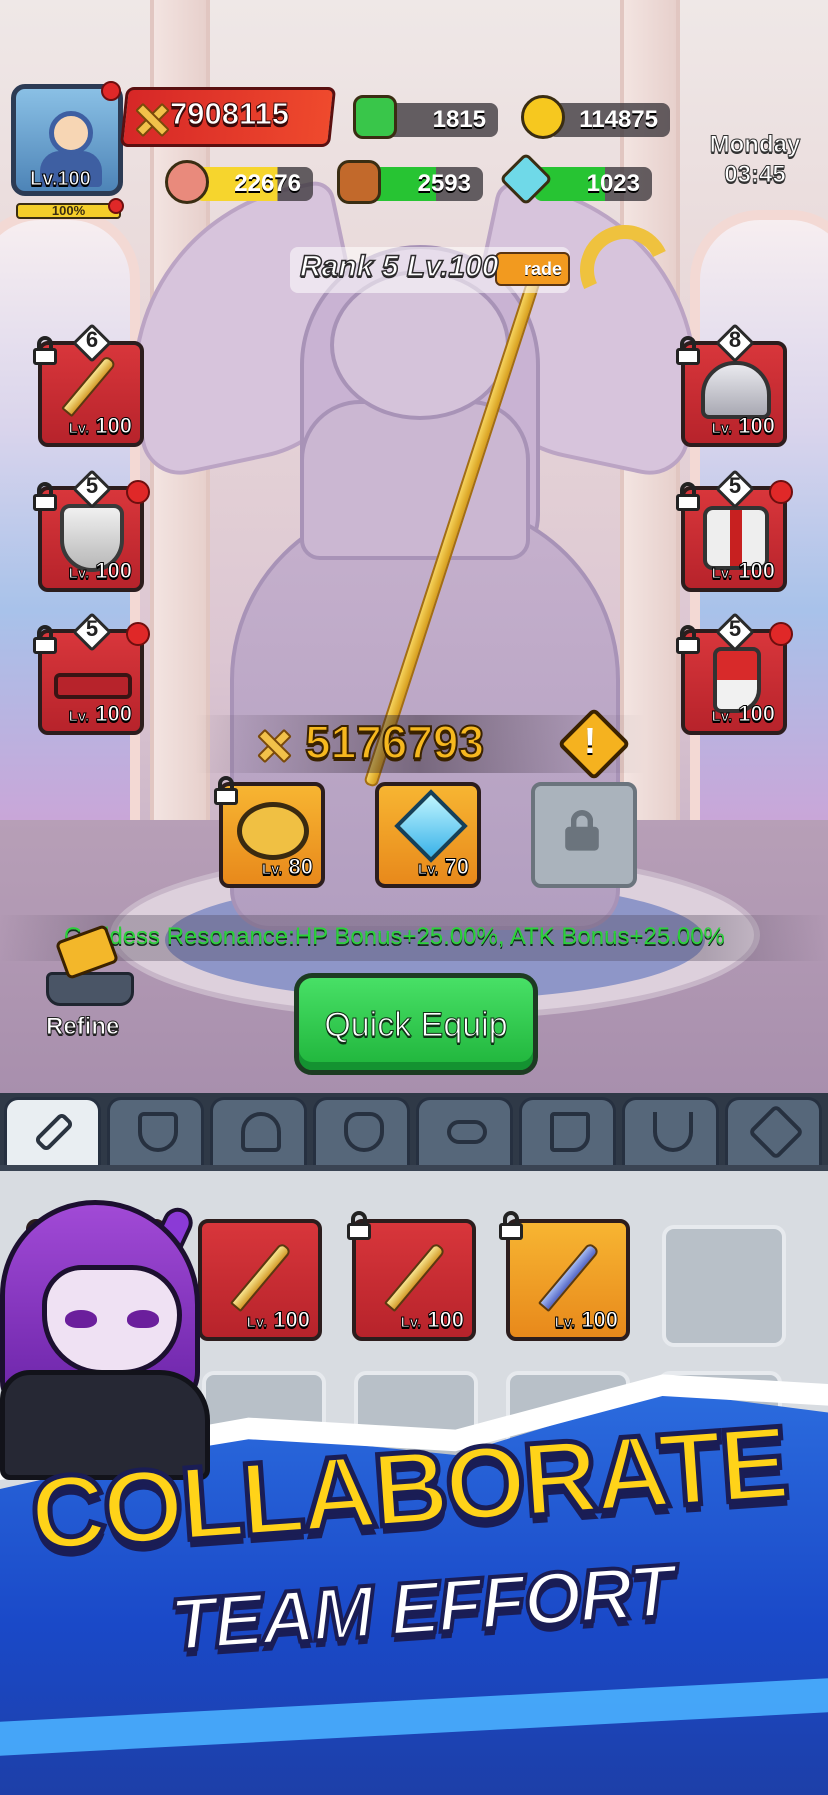  I want to click on wood-counter: 2593, so click(424, 184).